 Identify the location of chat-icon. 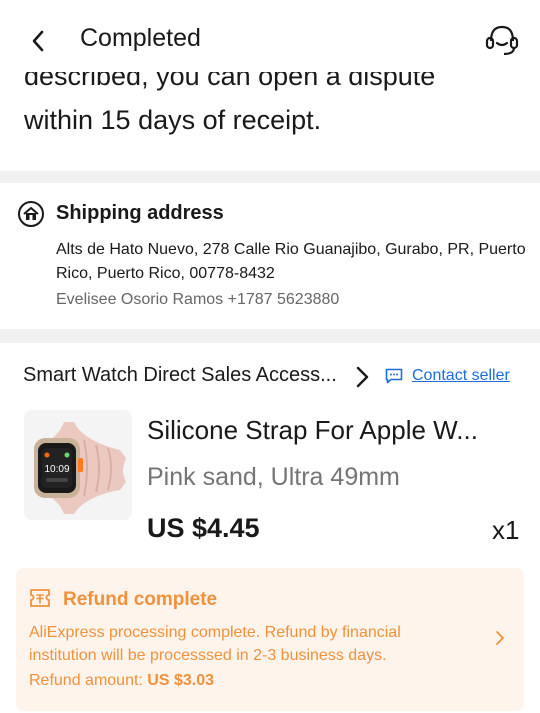
(394, 376).